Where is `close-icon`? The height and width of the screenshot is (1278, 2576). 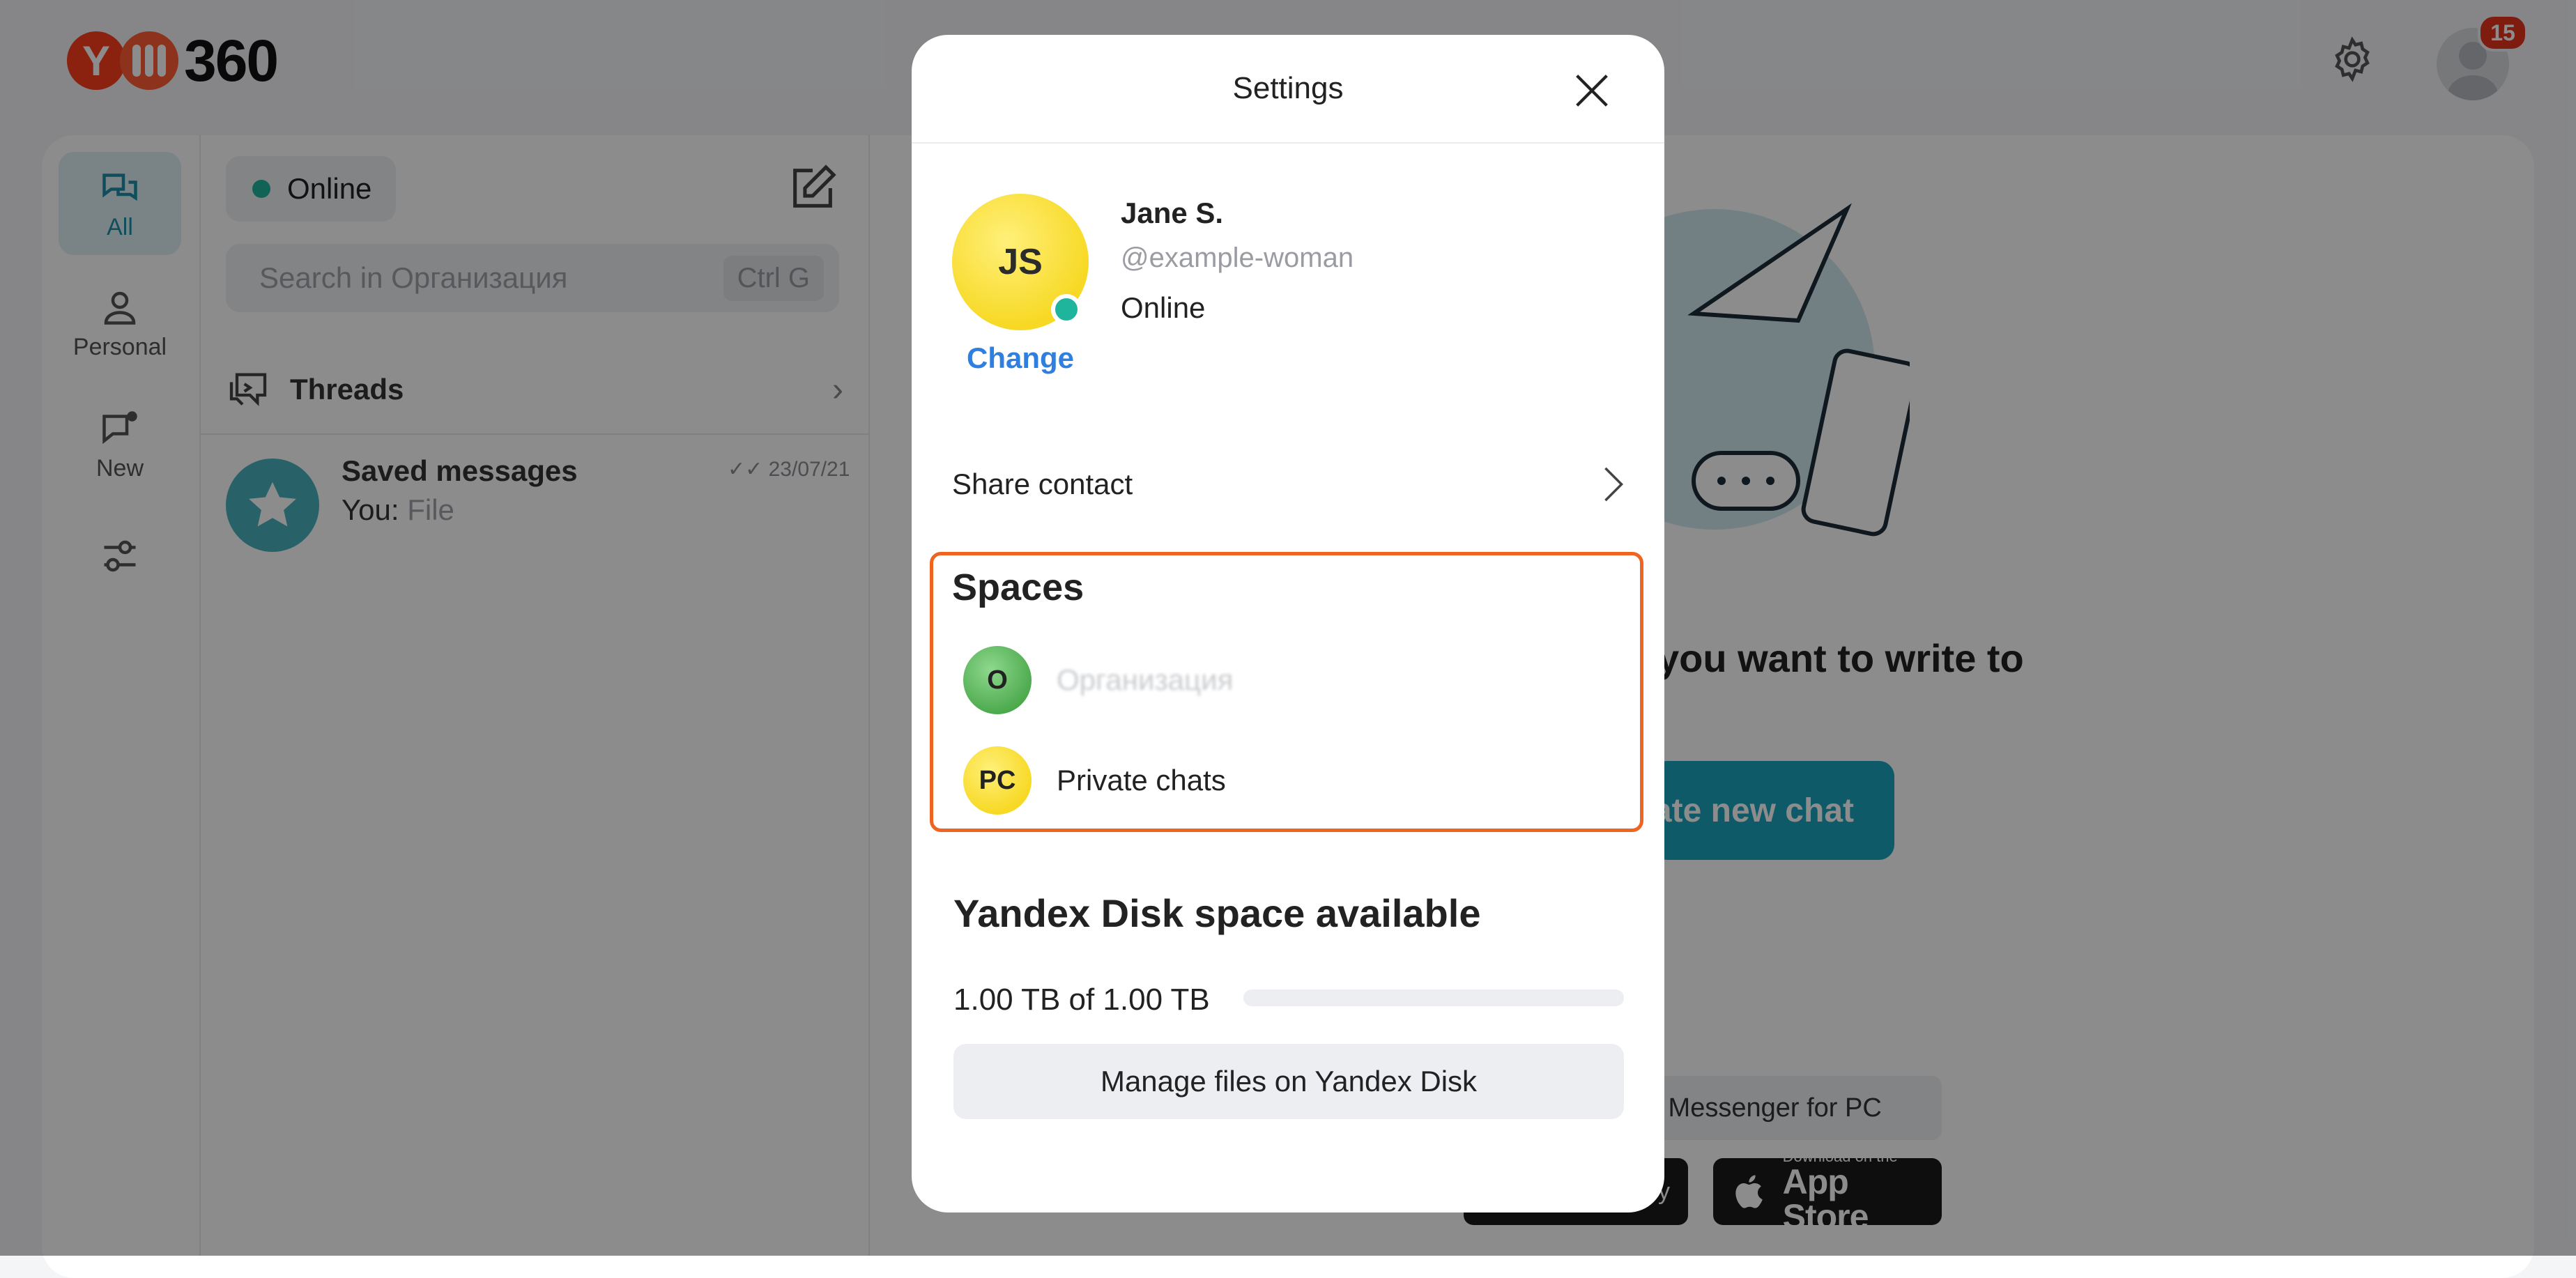 close-icon is located at coordinates (1592, 90).